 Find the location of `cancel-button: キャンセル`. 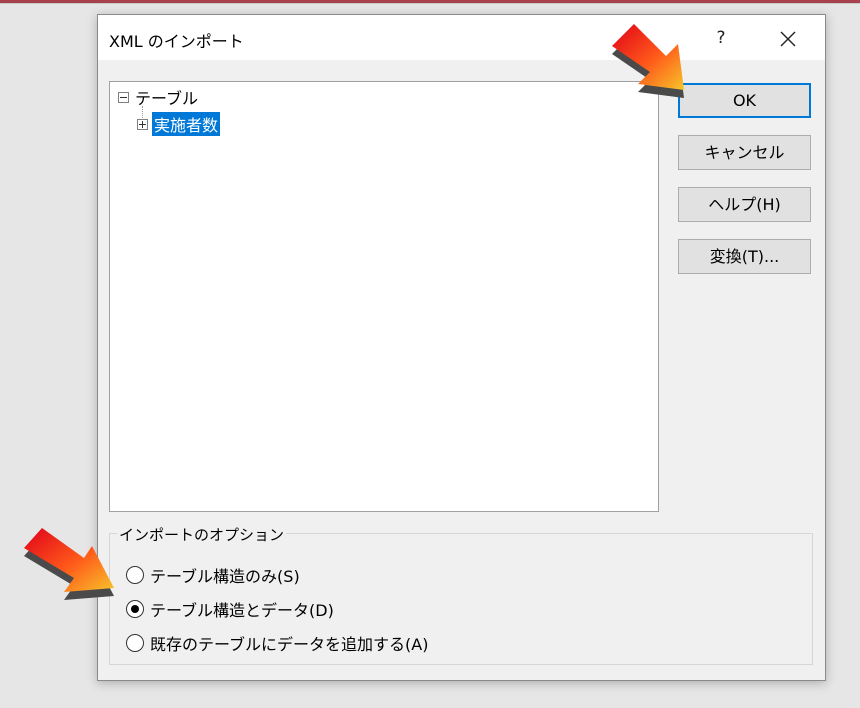

cancel-button: キャンセル is located at coordinates (744, 152).